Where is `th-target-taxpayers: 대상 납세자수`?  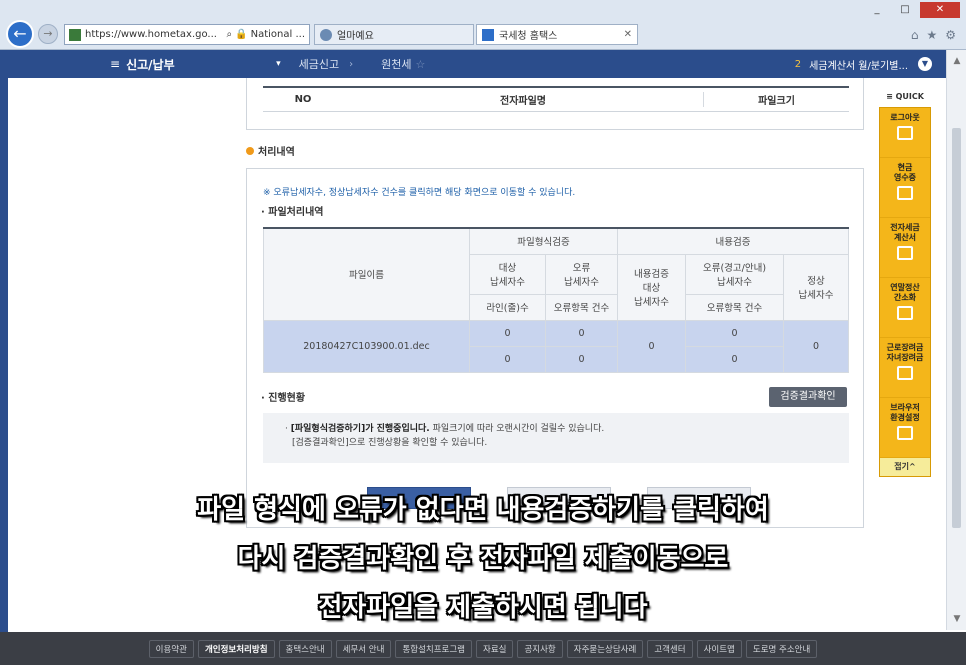 th-target-taxpayers: 대상 납세자수 is located at coordinates (507, 274).